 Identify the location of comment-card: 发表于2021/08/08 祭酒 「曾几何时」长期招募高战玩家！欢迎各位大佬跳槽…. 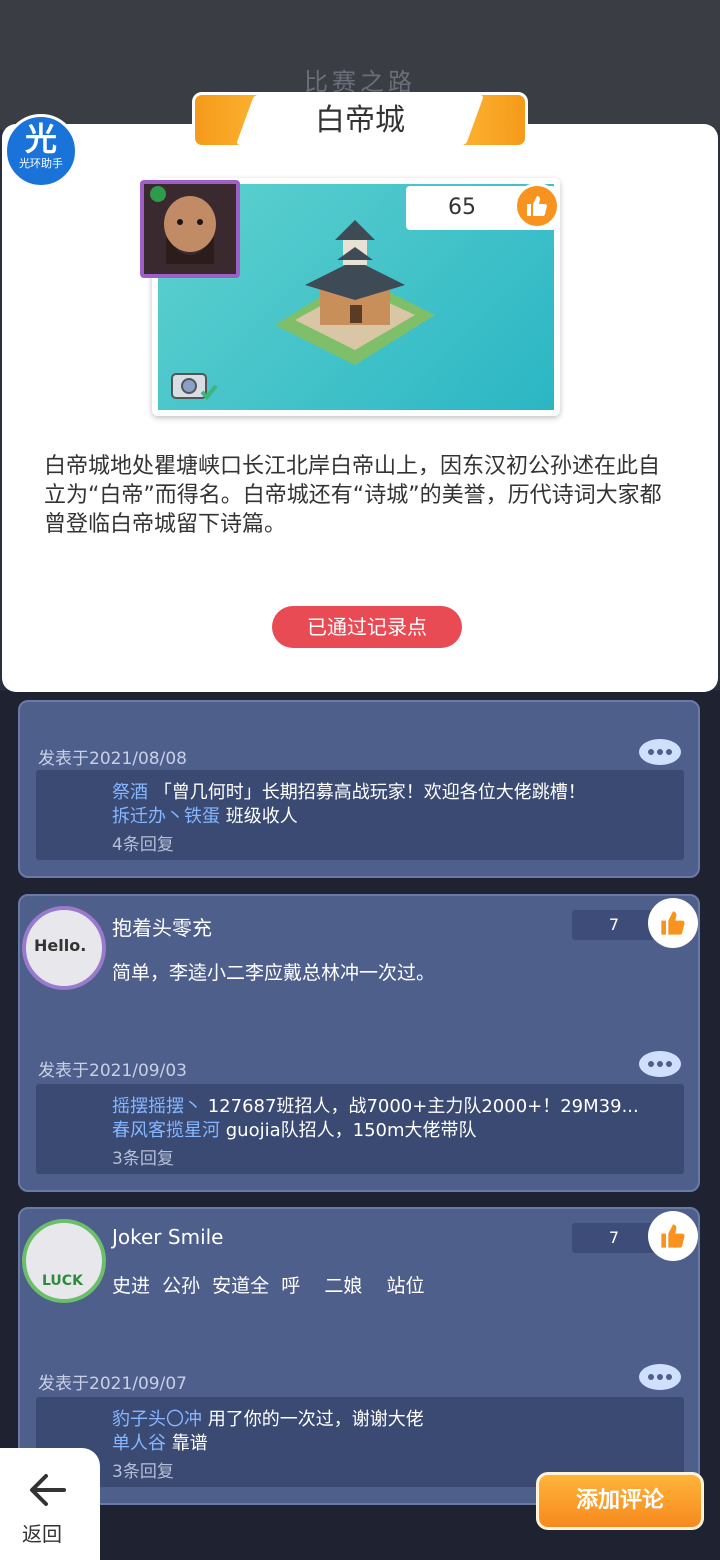
(359, 789).